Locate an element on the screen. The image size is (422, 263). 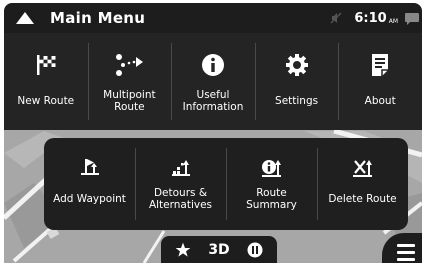
status-bar: Main Menu 6:10 AM is located at coordinates (213, 18).